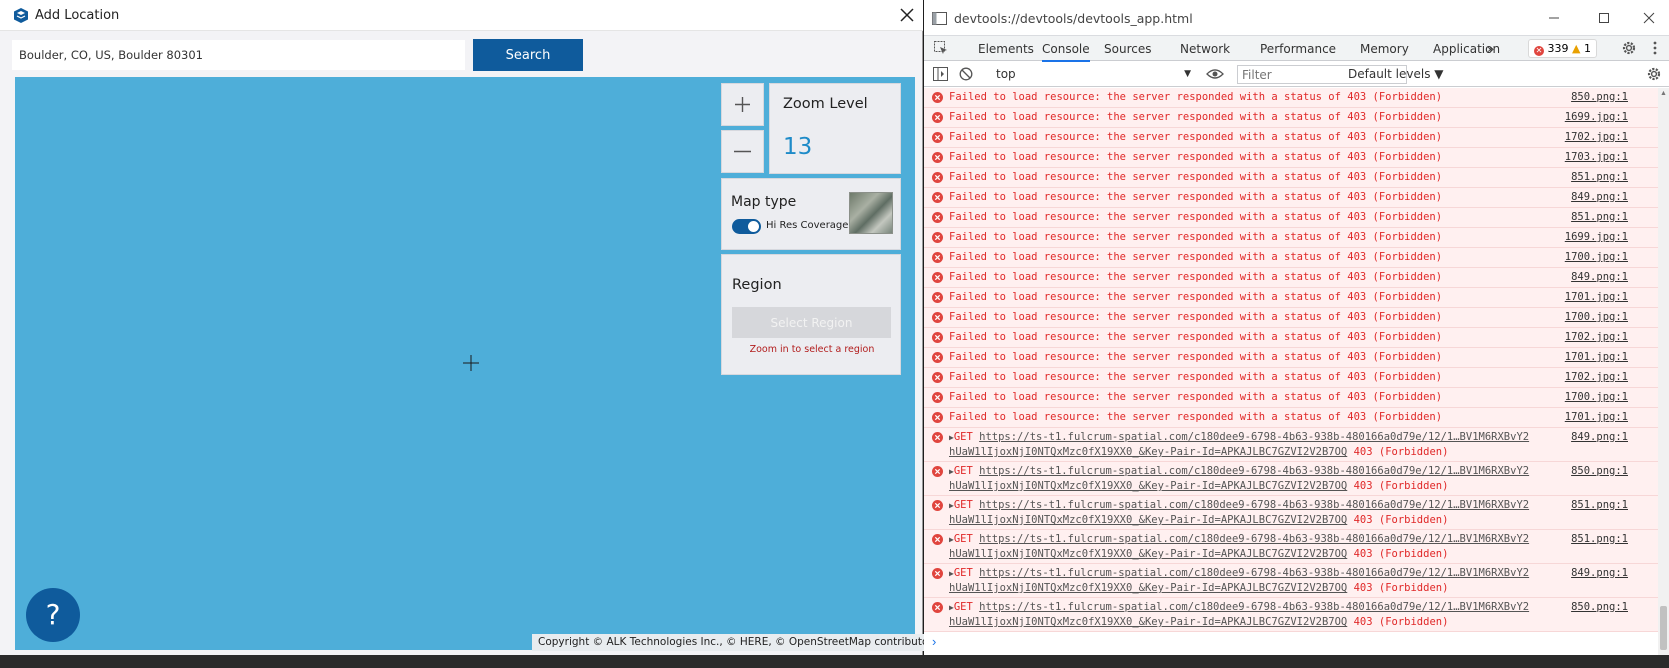  Describe the element at coordinates (966, 74) in the screenshot. I see `clear-console-icon` at that location.